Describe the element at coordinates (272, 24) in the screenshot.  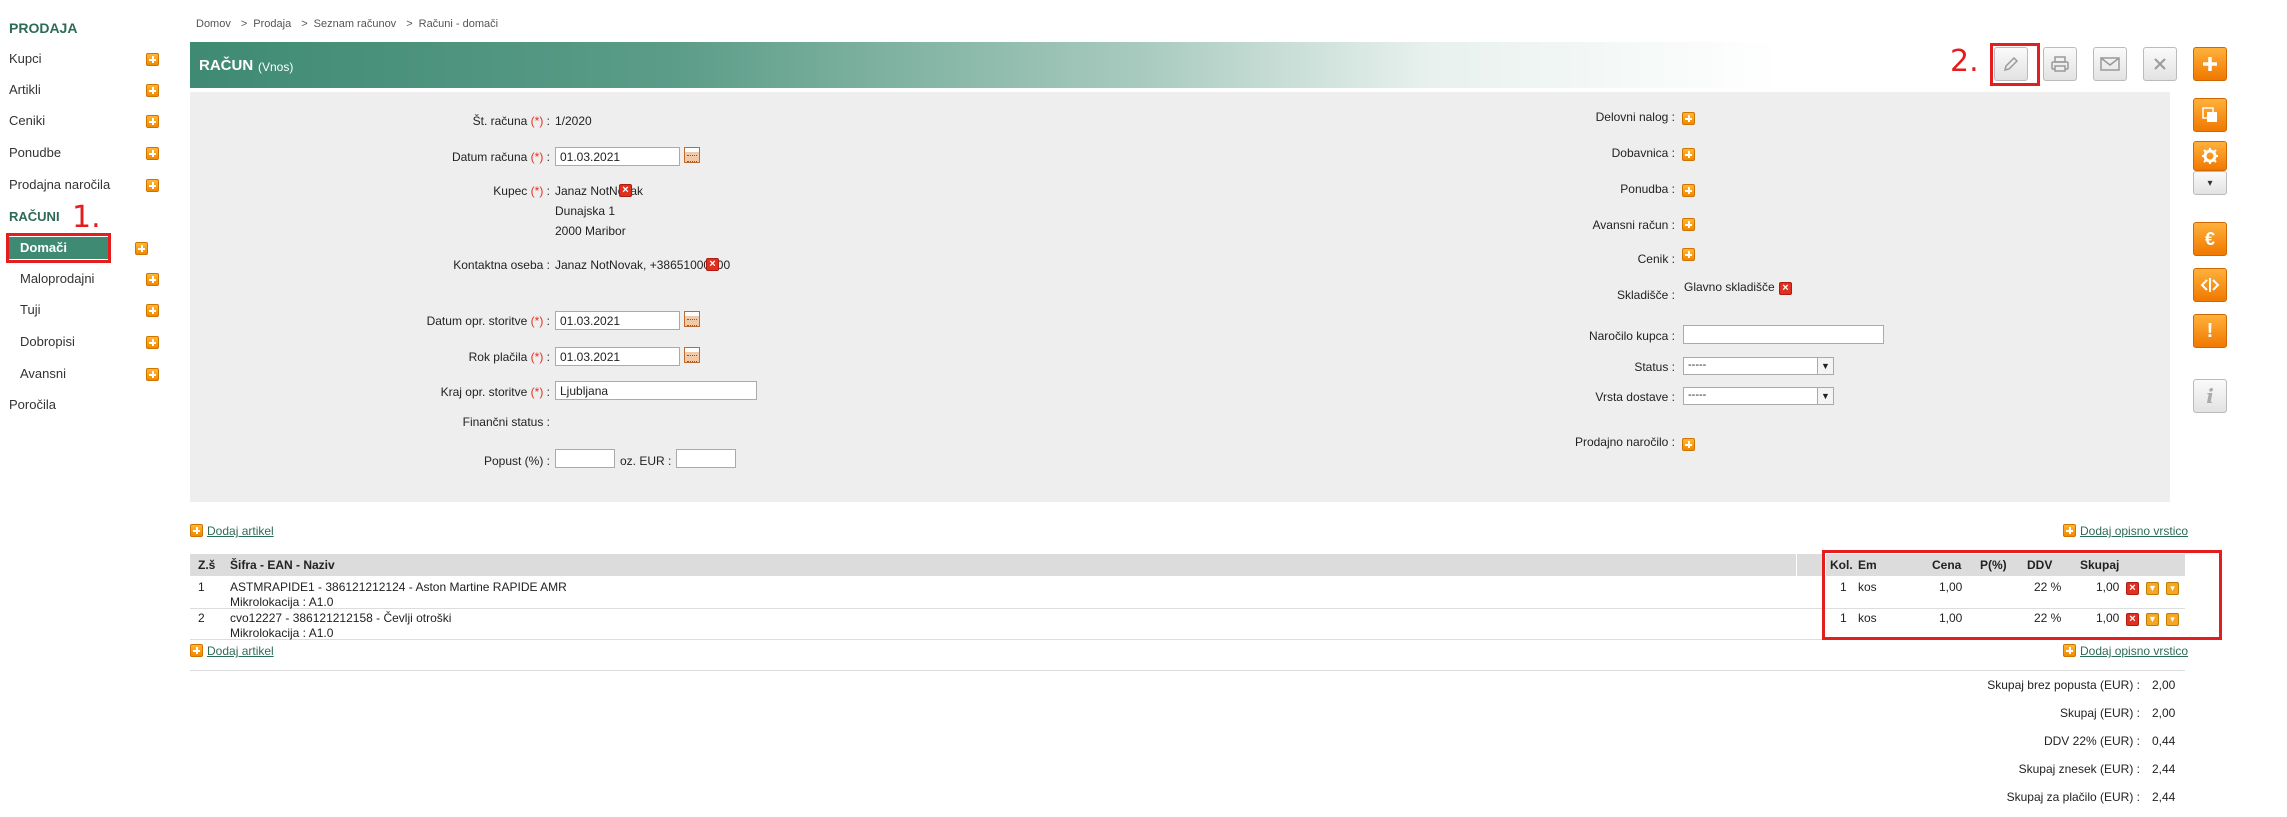
I see `breadcrumb-item: Prodaja` at that location.